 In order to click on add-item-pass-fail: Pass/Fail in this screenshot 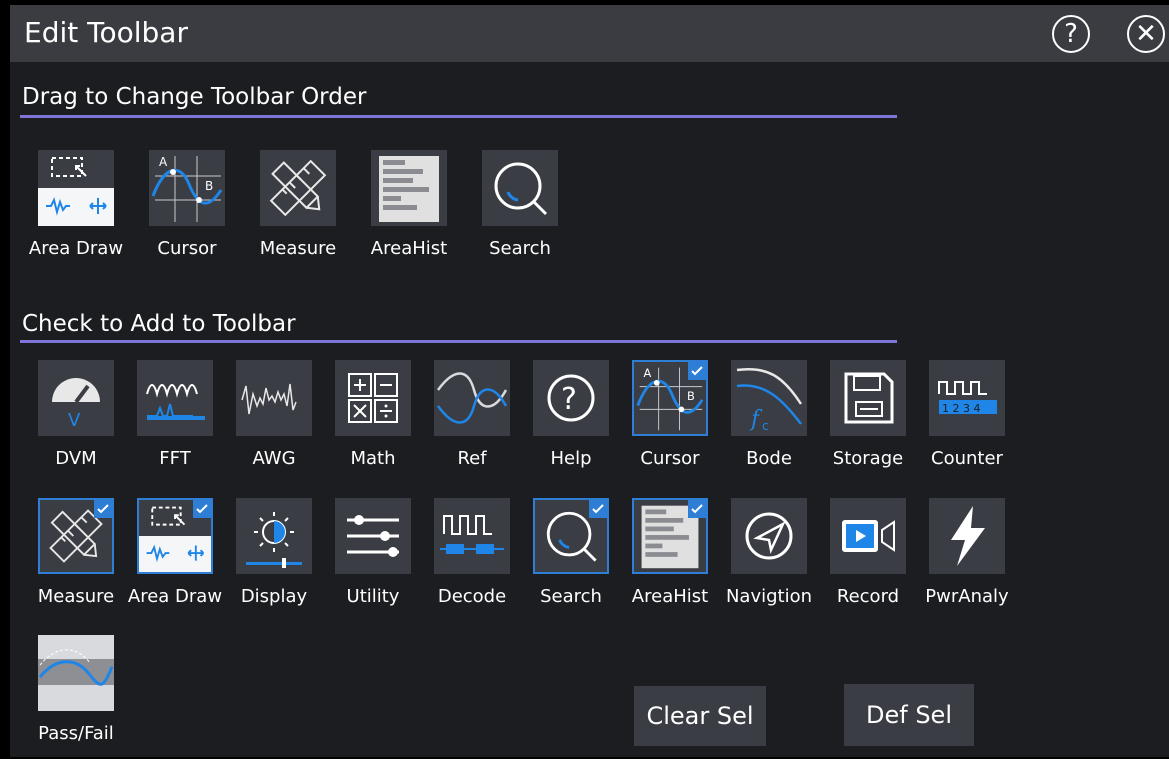, I will do `click(77, 697)`.